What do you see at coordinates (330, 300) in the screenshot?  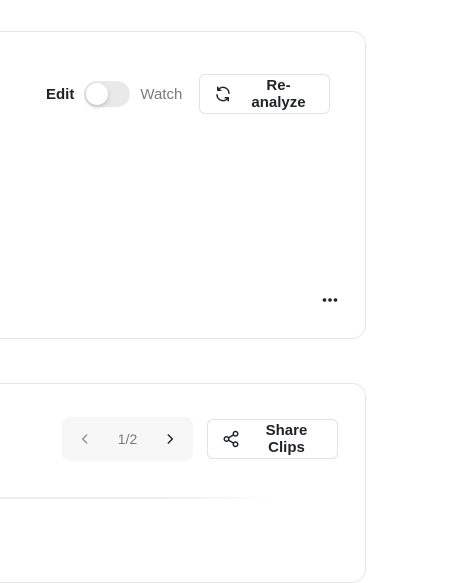 I see `more-horizontal-icon` at bounding box center [330, 300].